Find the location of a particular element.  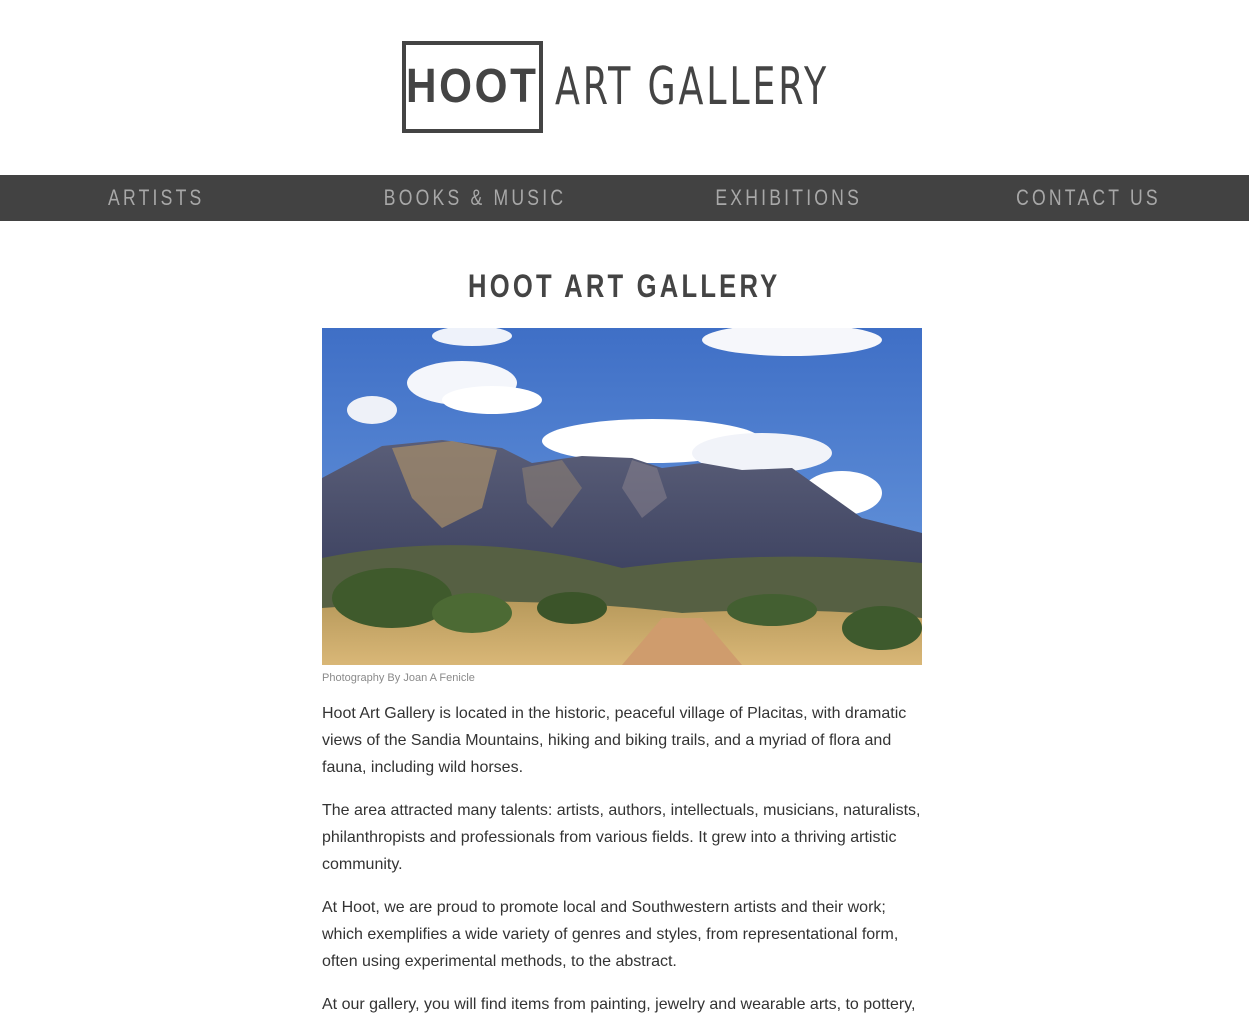

nav-item-exhibitions: EXHIBITIONS is located at coordinates (777, 198).